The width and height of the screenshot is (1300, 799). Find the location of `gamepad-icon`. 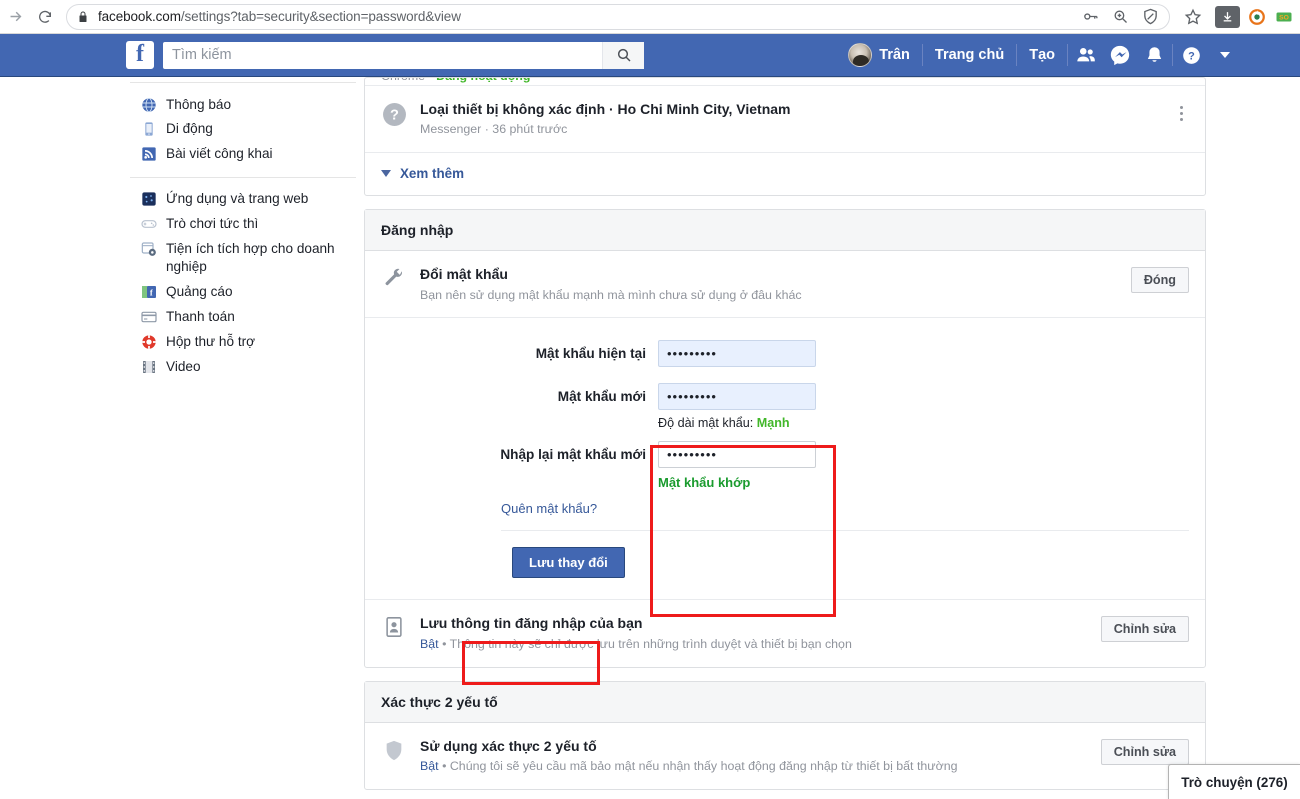

gamepad-icon is located at coordinates (149, 224).